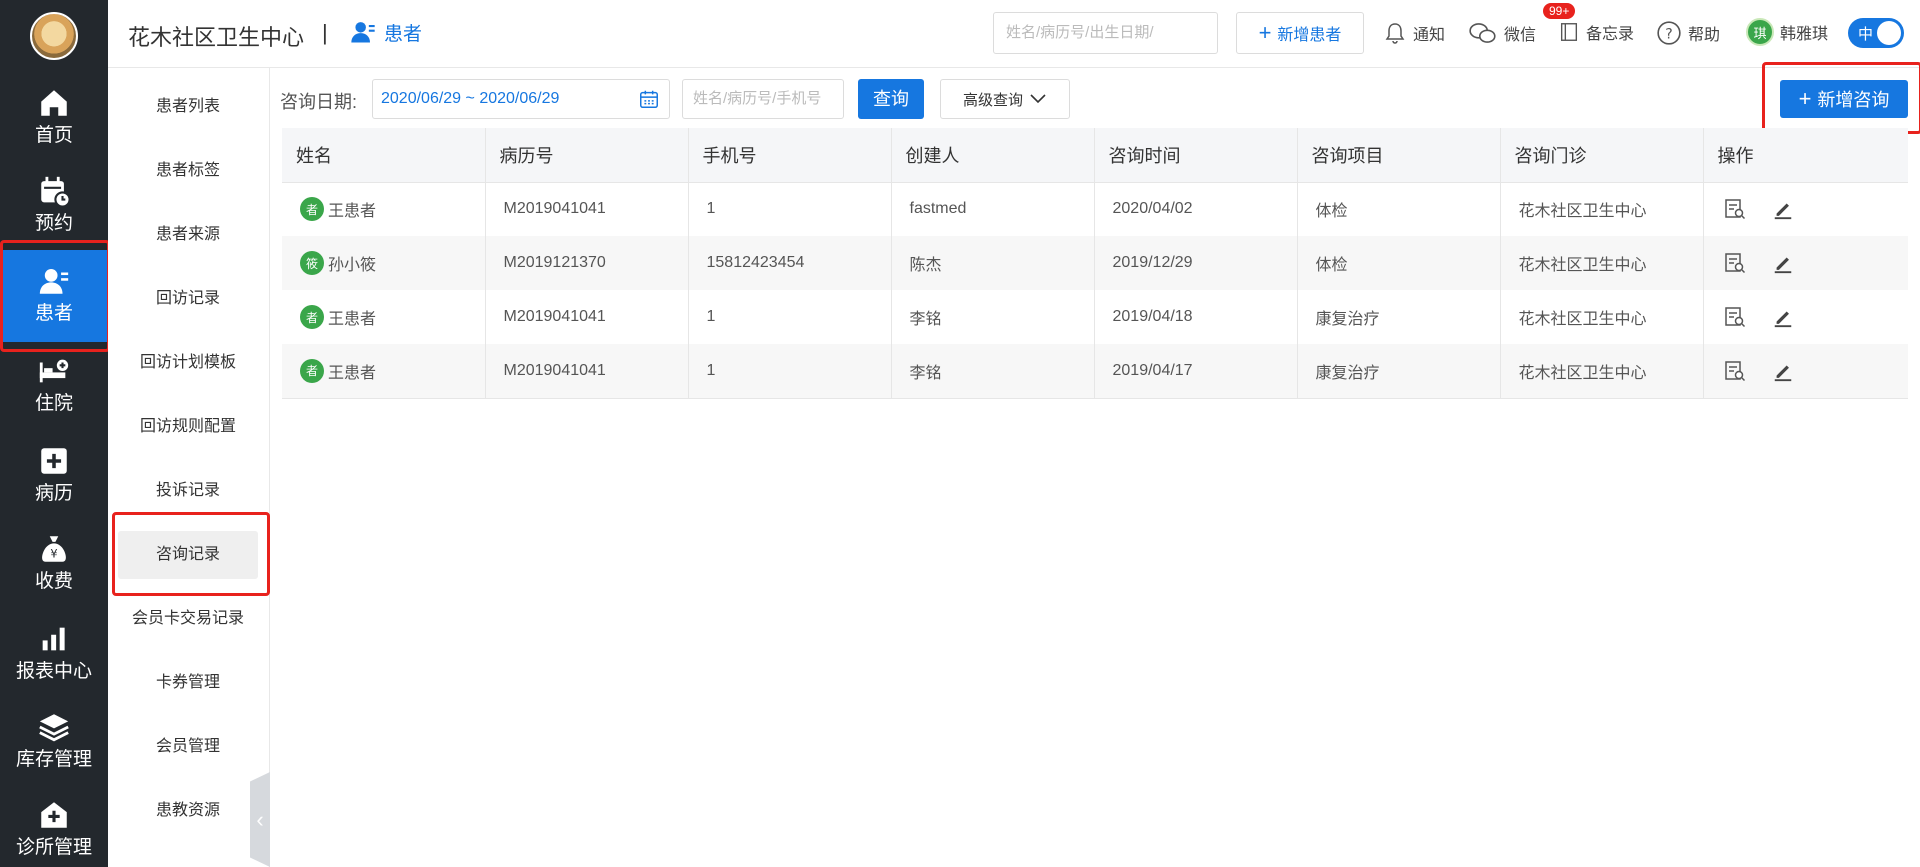 The height and width of the screenshot is (867, 1920). Describe the element at coordinates (188, 747) in the screenshot. I see `subnav-item-members: 会员管理` at that location.